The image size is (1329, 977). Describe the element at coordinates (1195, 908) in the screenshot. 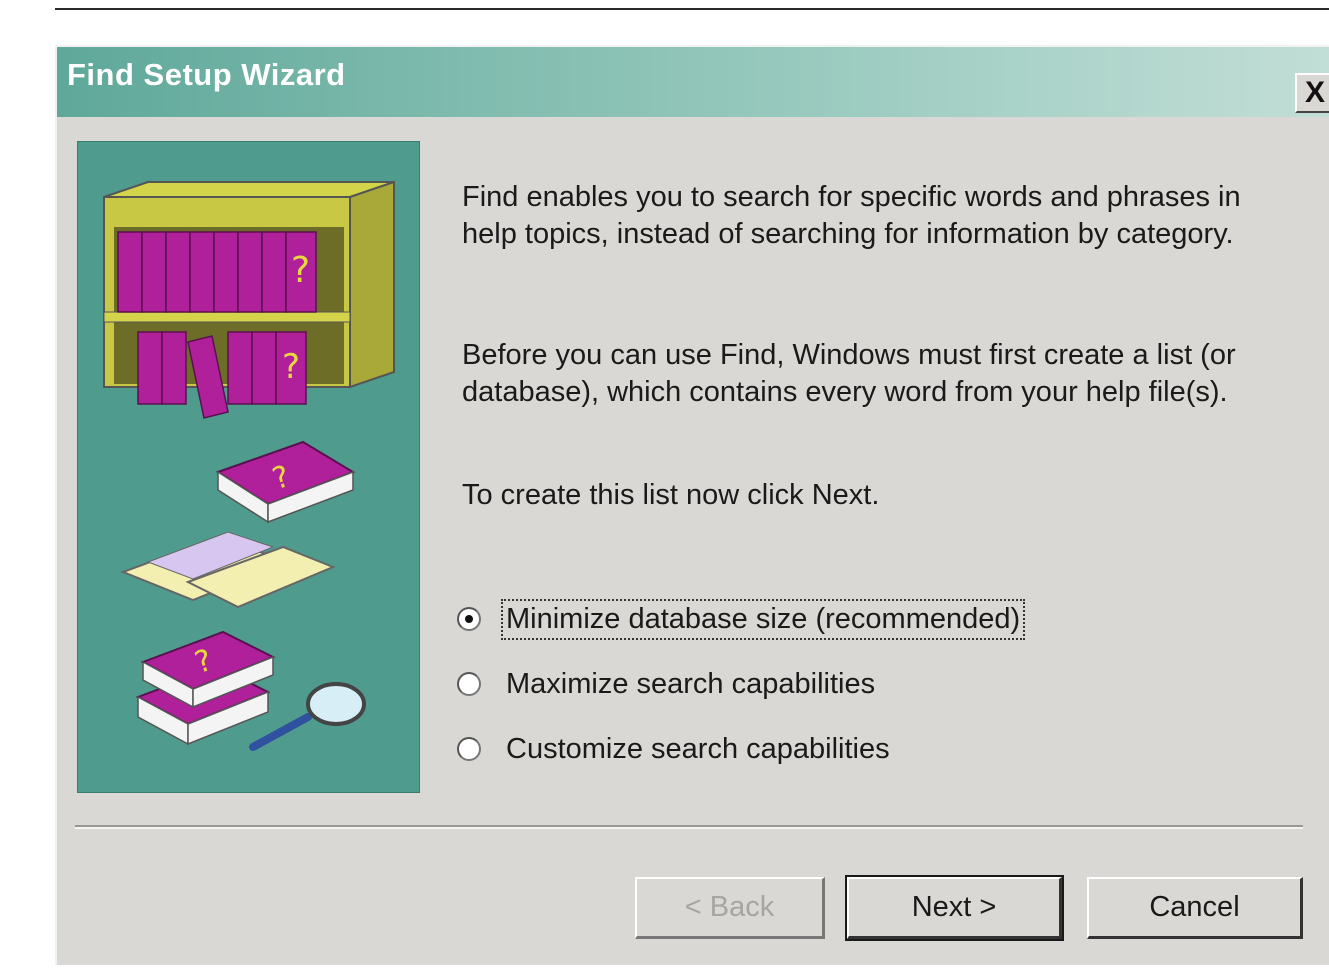

I see `cancel-button: Cancel` at that location.